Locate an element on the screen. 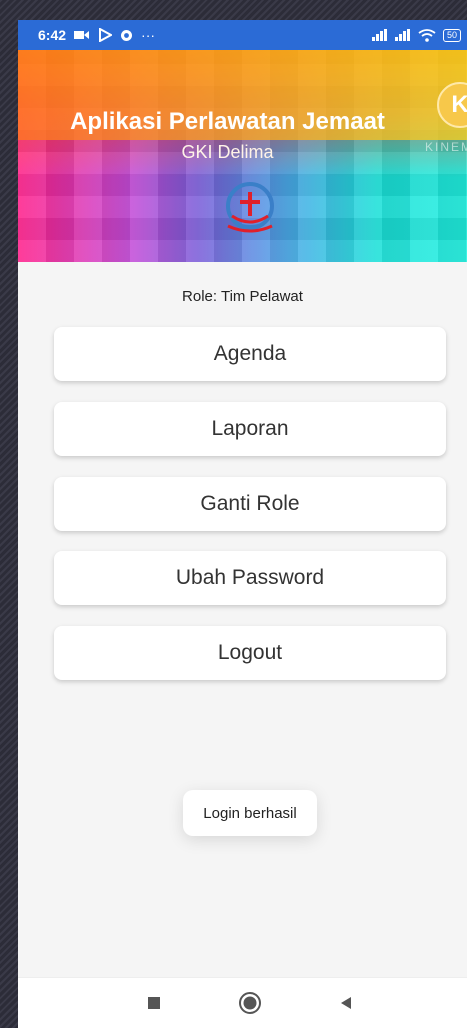 The image size is (467, 1028). play-store-icon is located at coordinates (106, 35).